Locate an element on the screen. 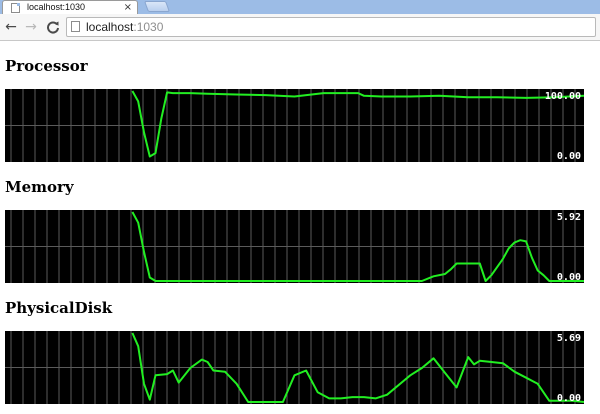 Image resolution: width=600 pixels, height=414 pixels. url-host: localhost is located at coordinates (110, 27).